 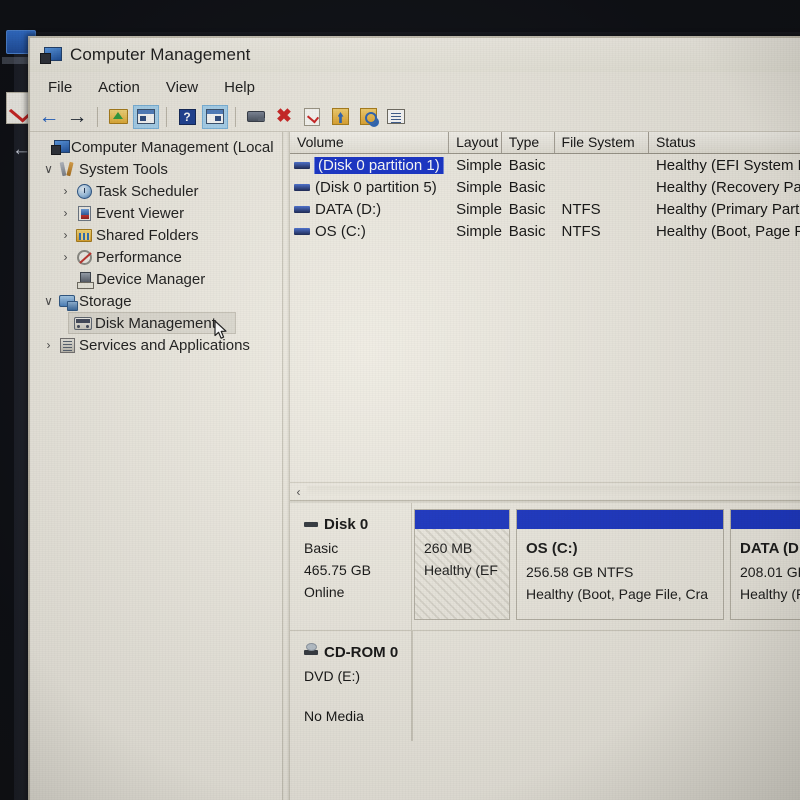 I want to click on partition-status: Healthy (Boot, Page File, Cra, so click(x=617, y=594).